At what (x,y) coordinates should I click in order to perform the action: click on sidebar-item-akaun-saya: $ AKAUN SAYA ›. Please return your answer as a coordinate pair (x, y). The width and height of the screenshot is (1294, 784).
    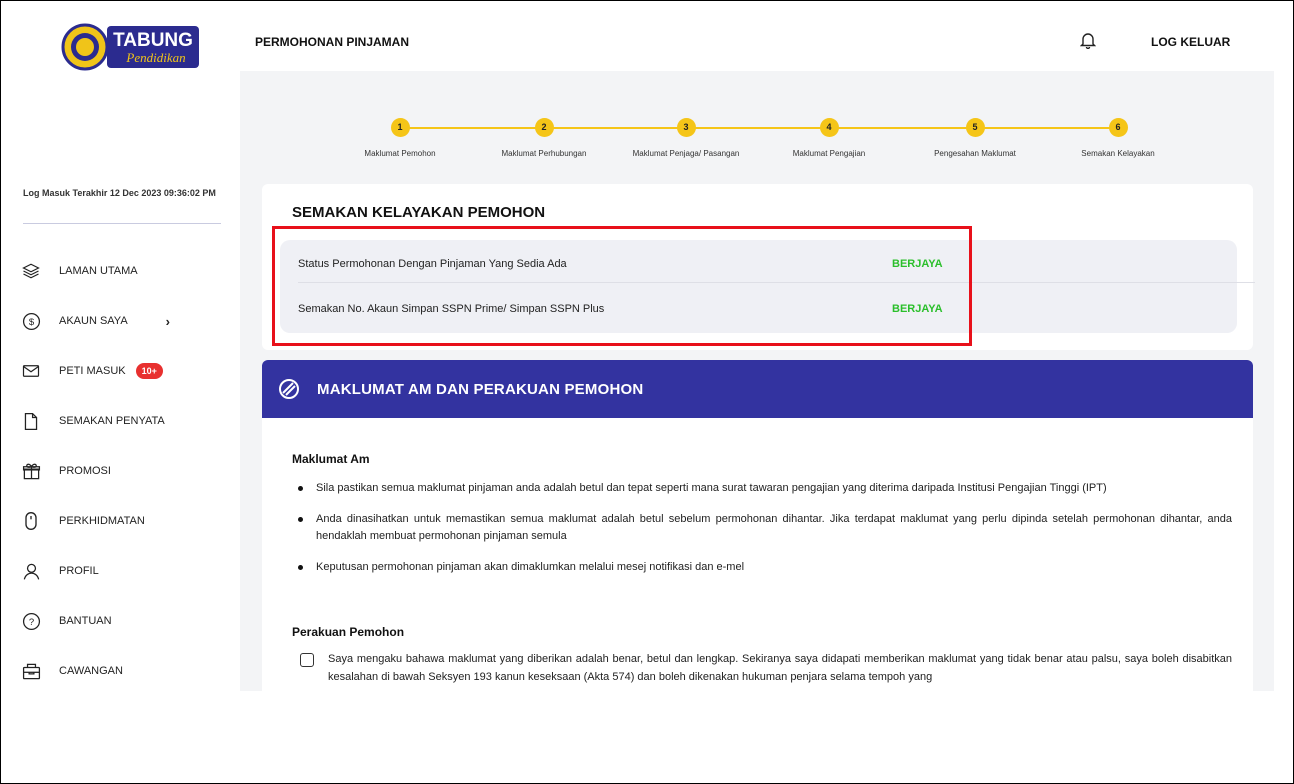
    Looking at the image, I should click on (126, 321).